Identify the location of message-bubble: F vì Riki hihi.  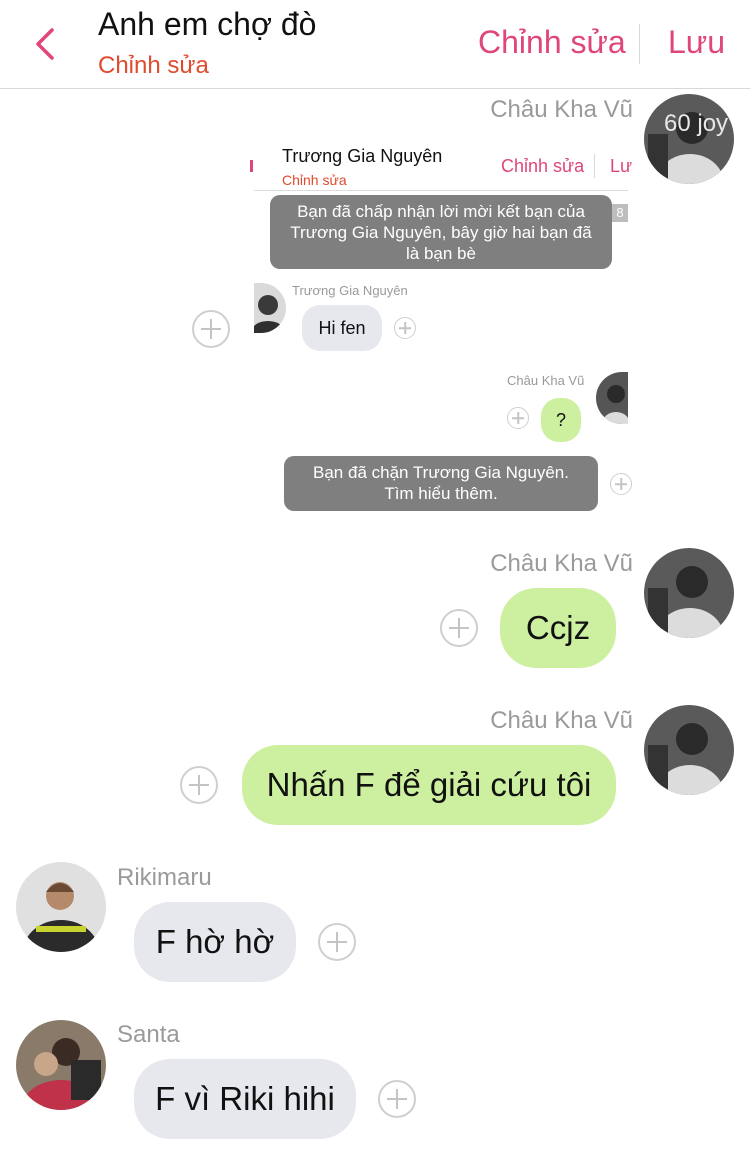
(245, 1099).